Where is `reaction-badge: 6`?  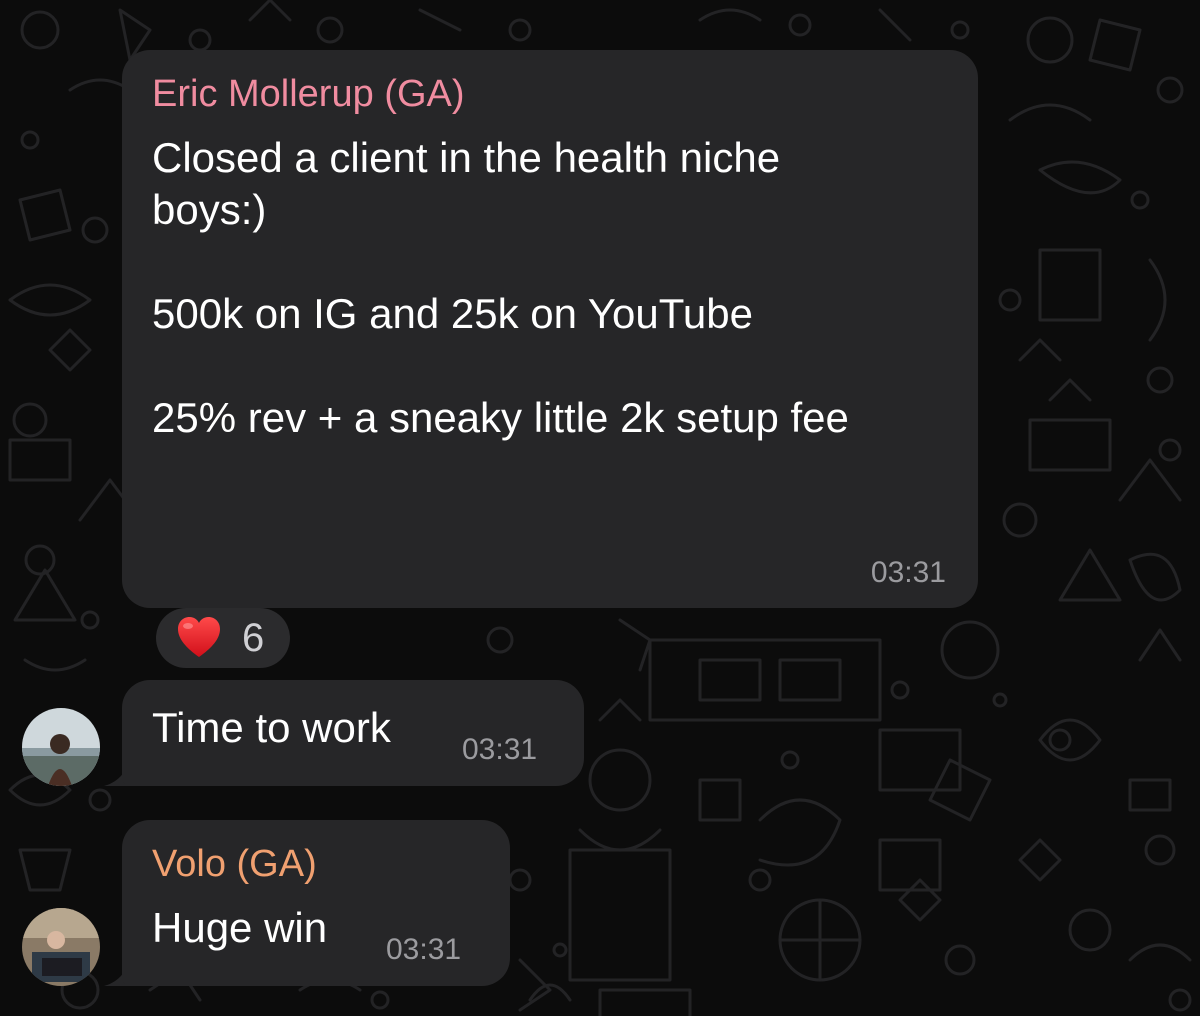 reaction-badge: 6 is located at coordinates (223, 638).